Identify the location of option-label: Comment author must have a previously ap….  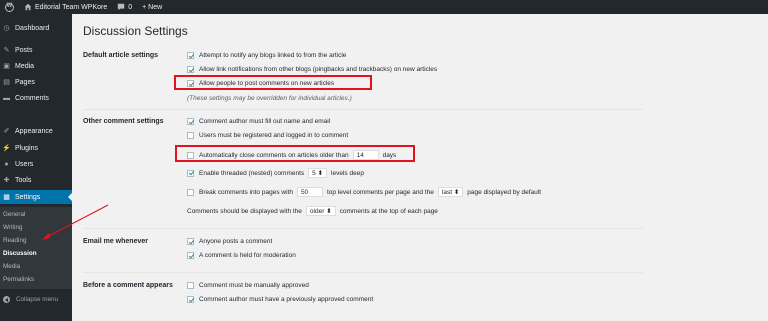
(286, 299).